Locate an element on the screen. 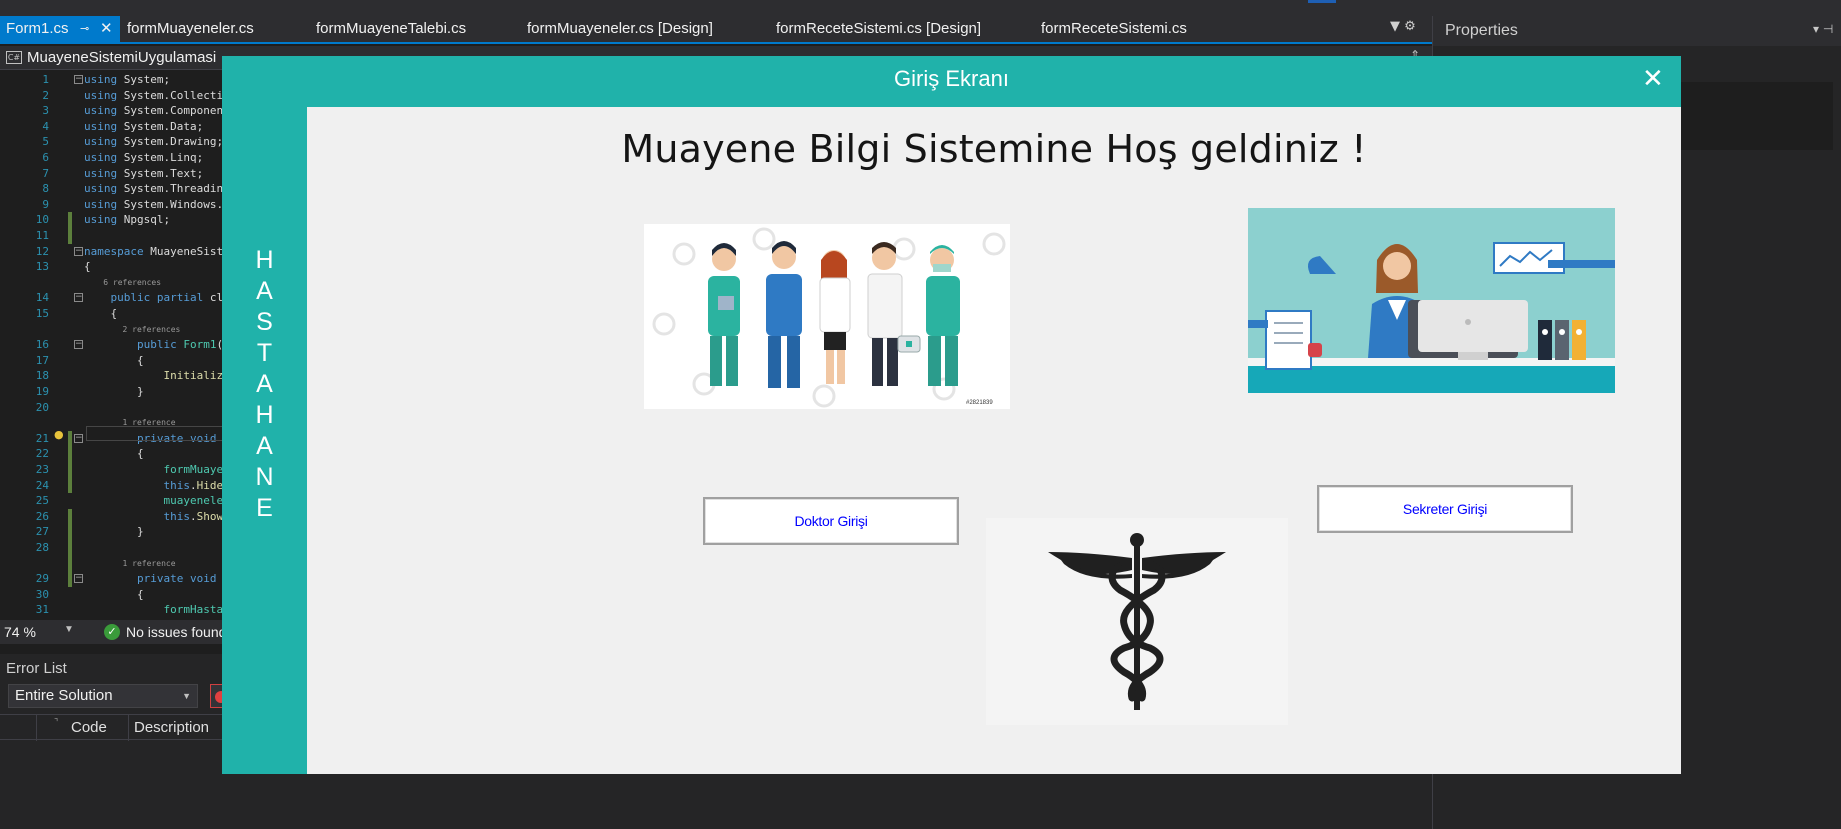  line-number: 30 is located at coordinates (42, 594).